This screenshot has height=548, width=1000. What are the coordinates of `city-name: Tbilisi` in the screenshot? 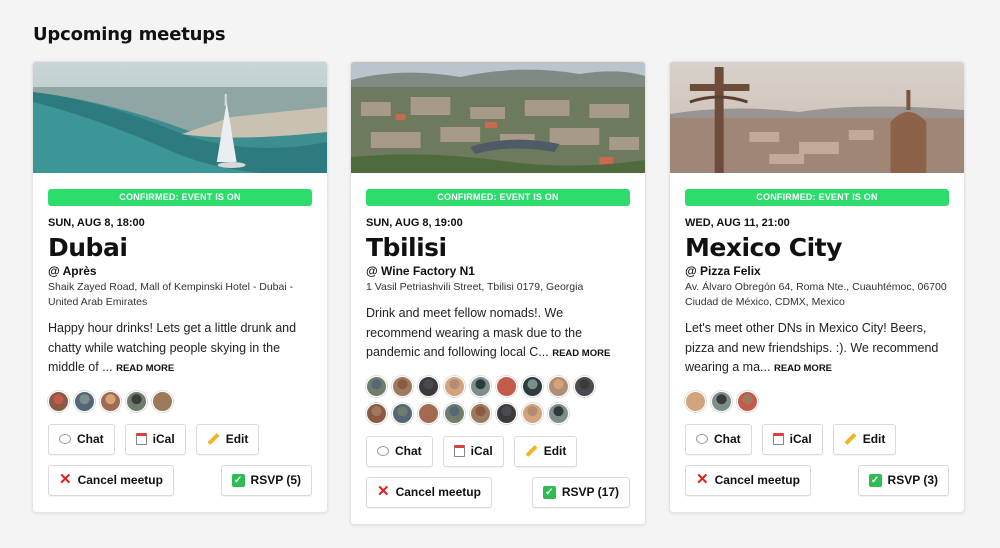 It's located at (406, 247).